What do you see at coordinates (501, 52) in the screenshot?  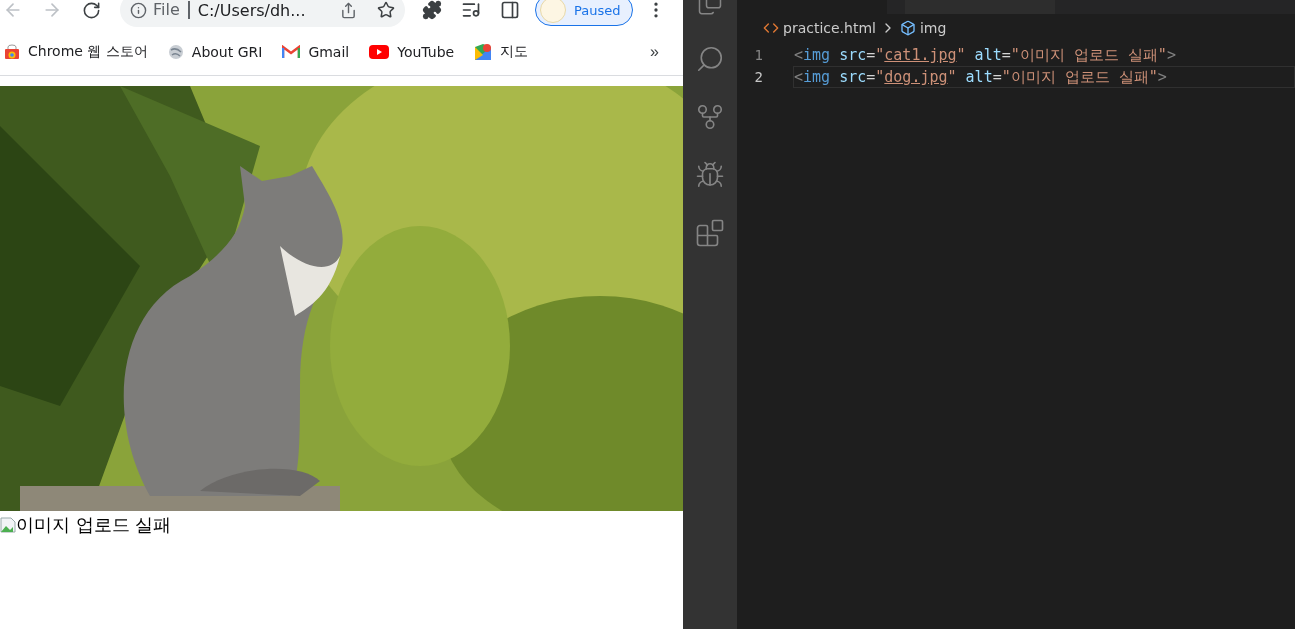 I see `bookmark-link: 지도` at bounding box center [501, 52].